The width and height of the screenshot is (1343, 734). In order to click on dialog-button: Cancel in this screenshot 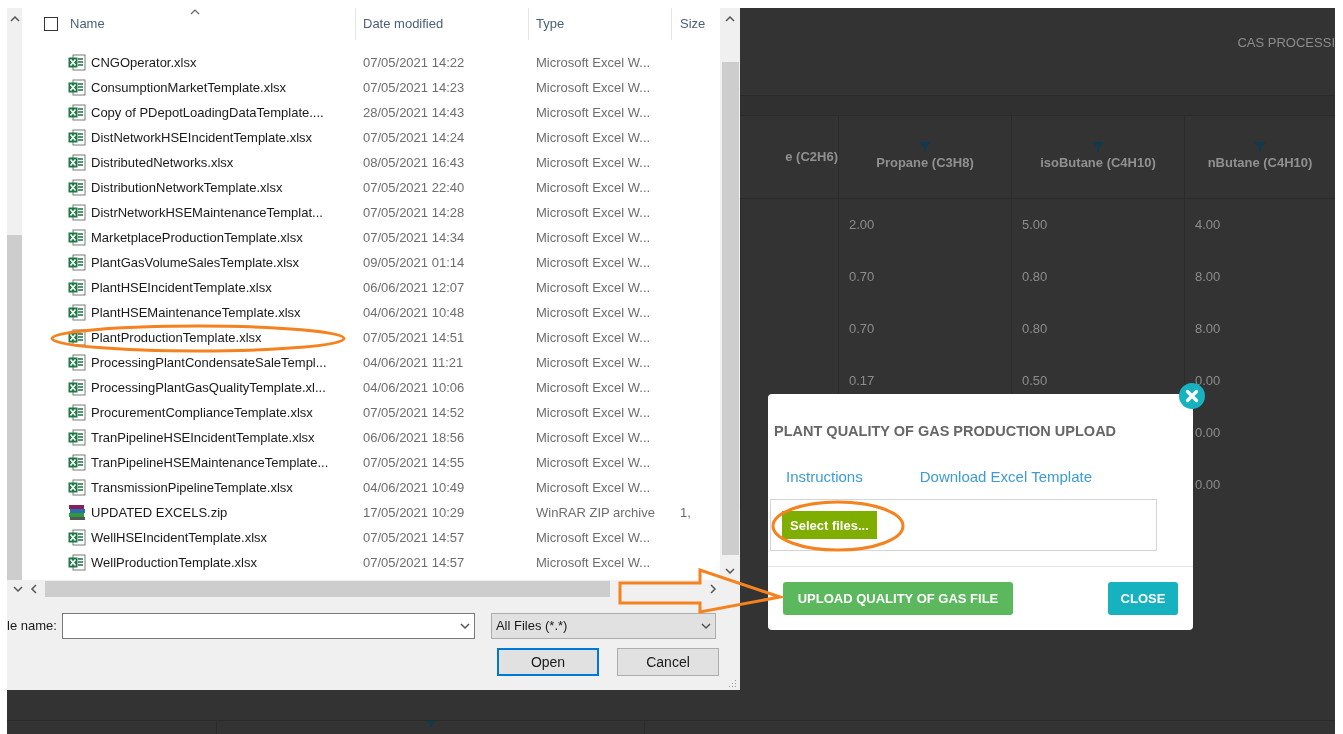, I will do `click(668, 662)`.